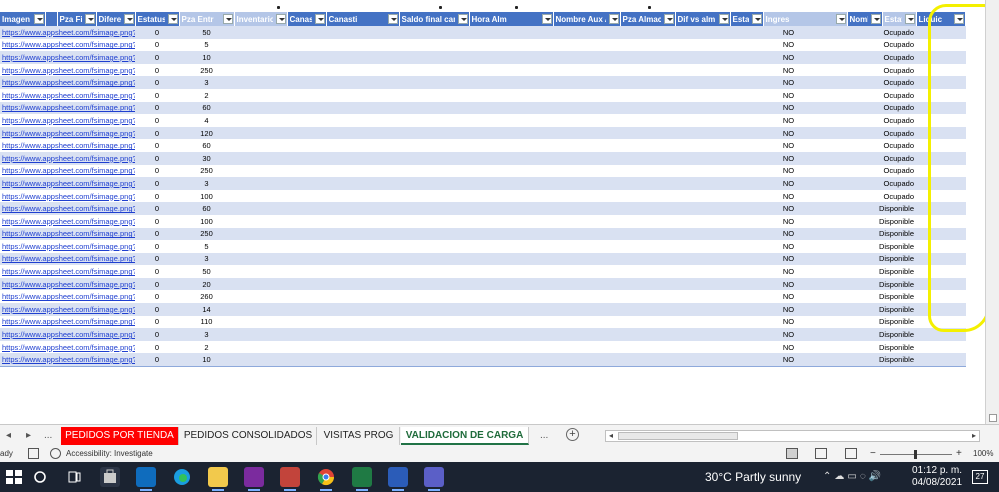 The image size is (999, 492). I want to click on chrome-icon, so click(326, 479).